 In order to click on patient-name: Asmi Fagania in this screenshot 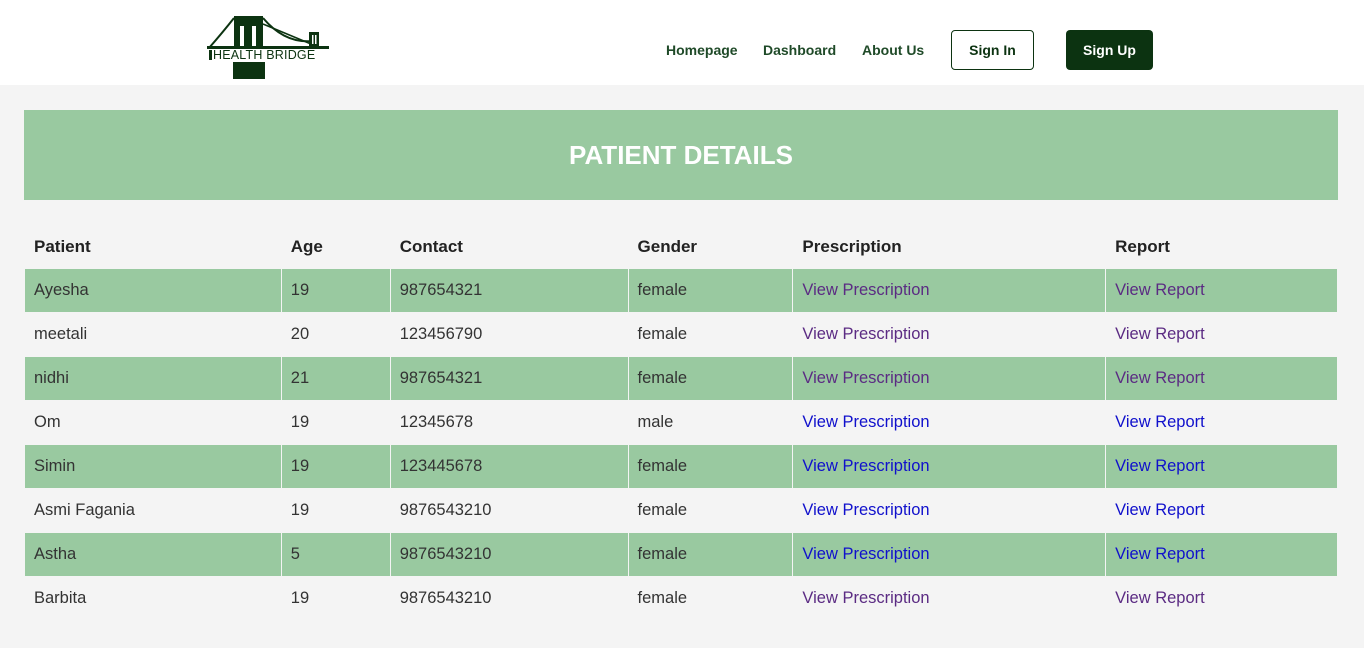, I will do `click(84, 510)`.